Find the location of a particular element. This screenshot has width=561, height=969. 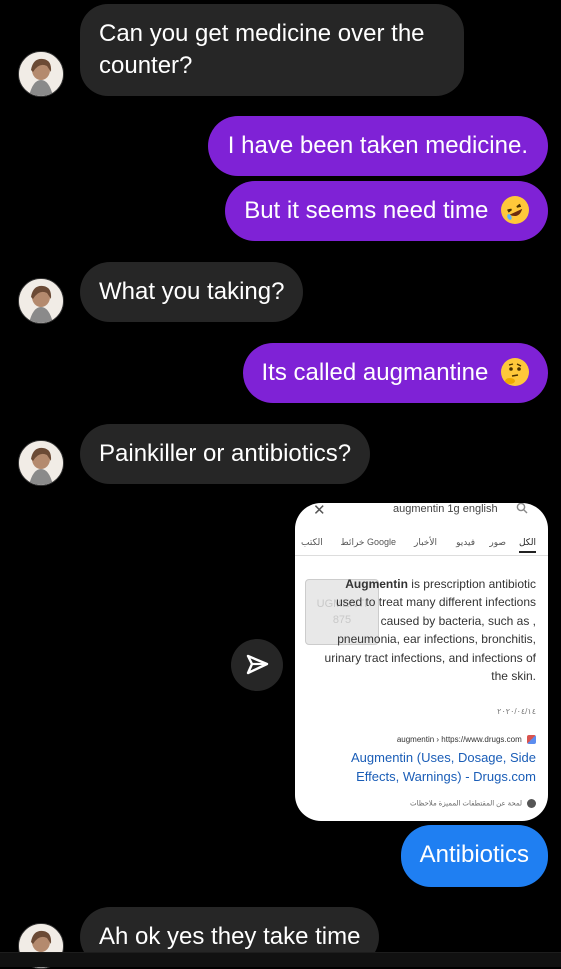

snippet-footer: لمحة عن المقتطفات المميزة ملاحظات is located at coordinates (473, 803).